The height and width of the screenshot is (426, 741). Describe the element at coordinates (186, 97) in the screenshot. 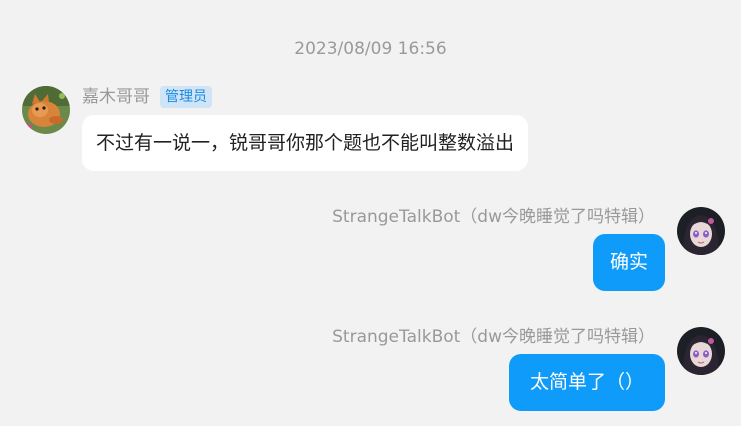

I see `admin-badge: 管理员` at that location.